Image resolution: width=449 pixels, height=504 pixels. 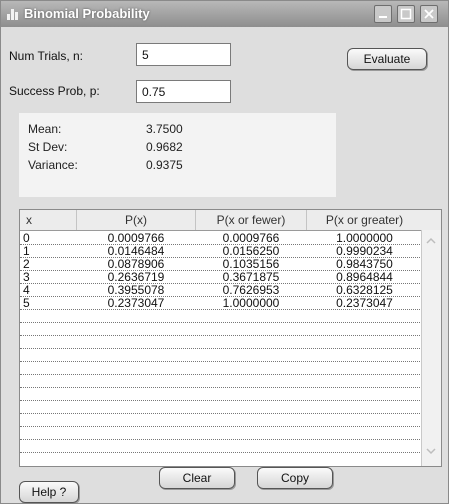 I want to click on vertical-scrollbar, so click(x=431, y=348).